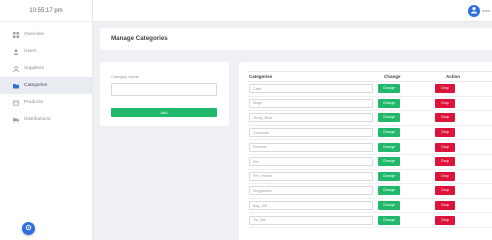 This screenshot has height=240, width=492. What do you see at coordinates (34, 68) in the screenshot?
I see `sidebar-item-label: Suppliers` at bounding box center [34, 68].